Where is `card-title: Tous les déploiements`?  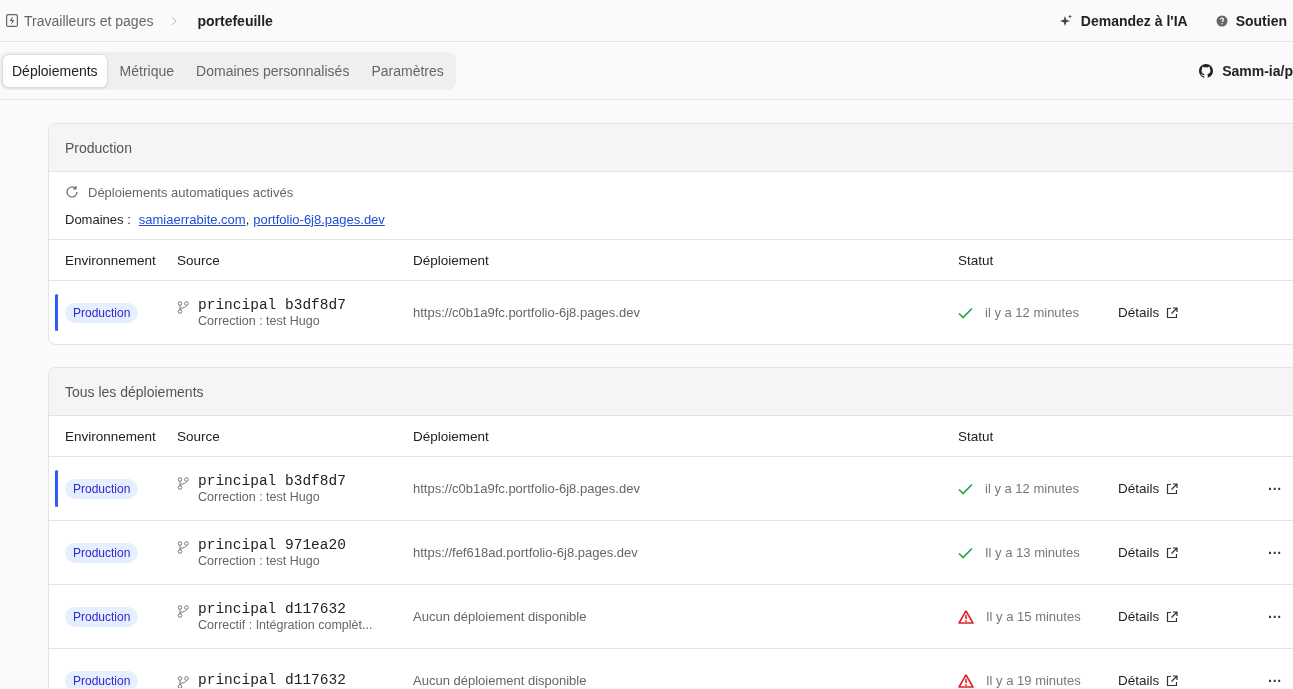 card-title: Tous les déploiements is located at coordinates (134, 391).